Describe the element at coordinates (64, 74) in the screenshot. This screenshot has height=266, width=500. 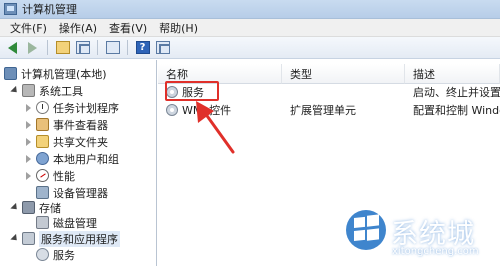
I see `tree-label: 计算机管理(本地)` at that location.